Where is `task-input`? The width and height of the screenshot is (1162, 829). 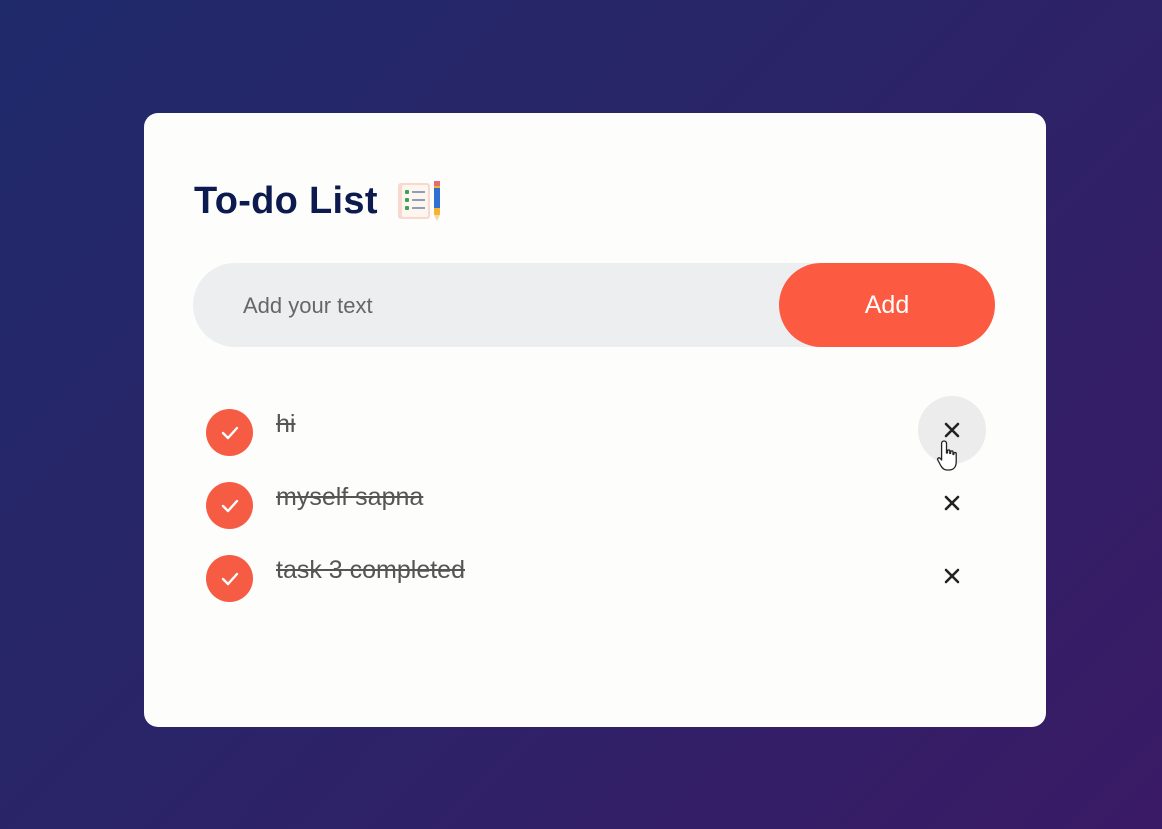 task-input is located at coordinates (503, 306).